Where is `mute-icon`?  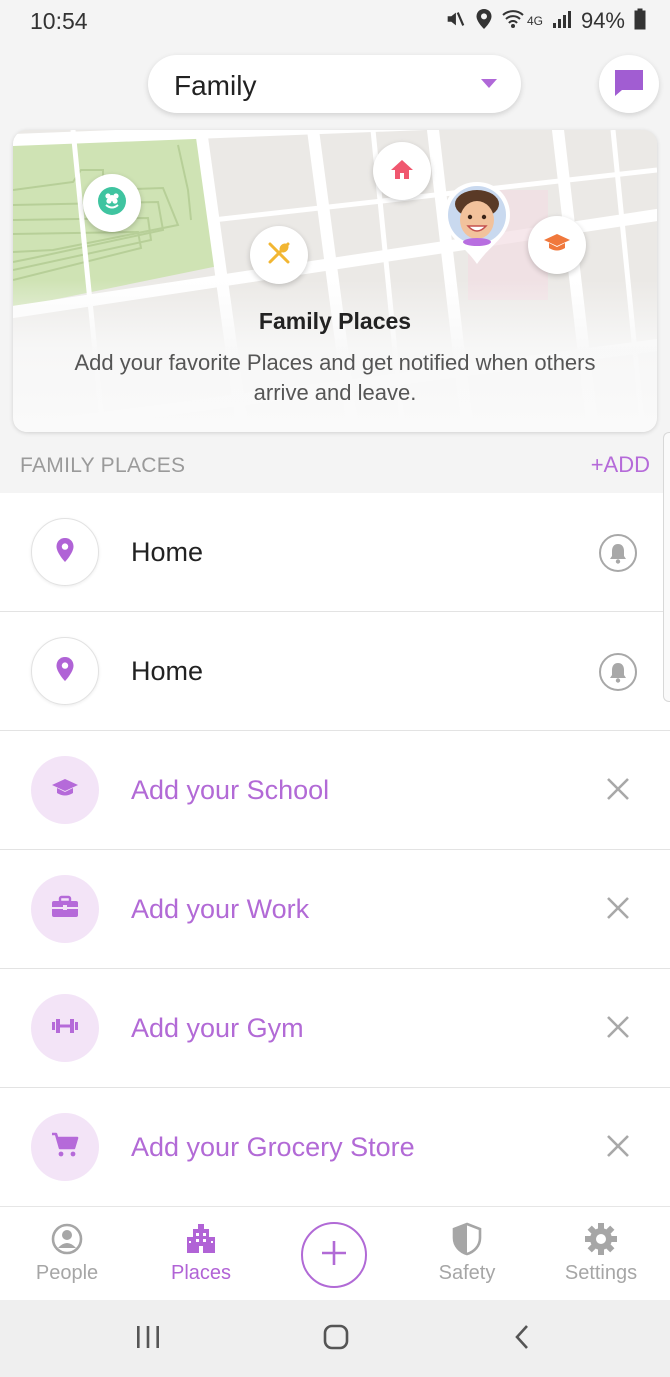 mute-icon is located at coordinates (455, 21).